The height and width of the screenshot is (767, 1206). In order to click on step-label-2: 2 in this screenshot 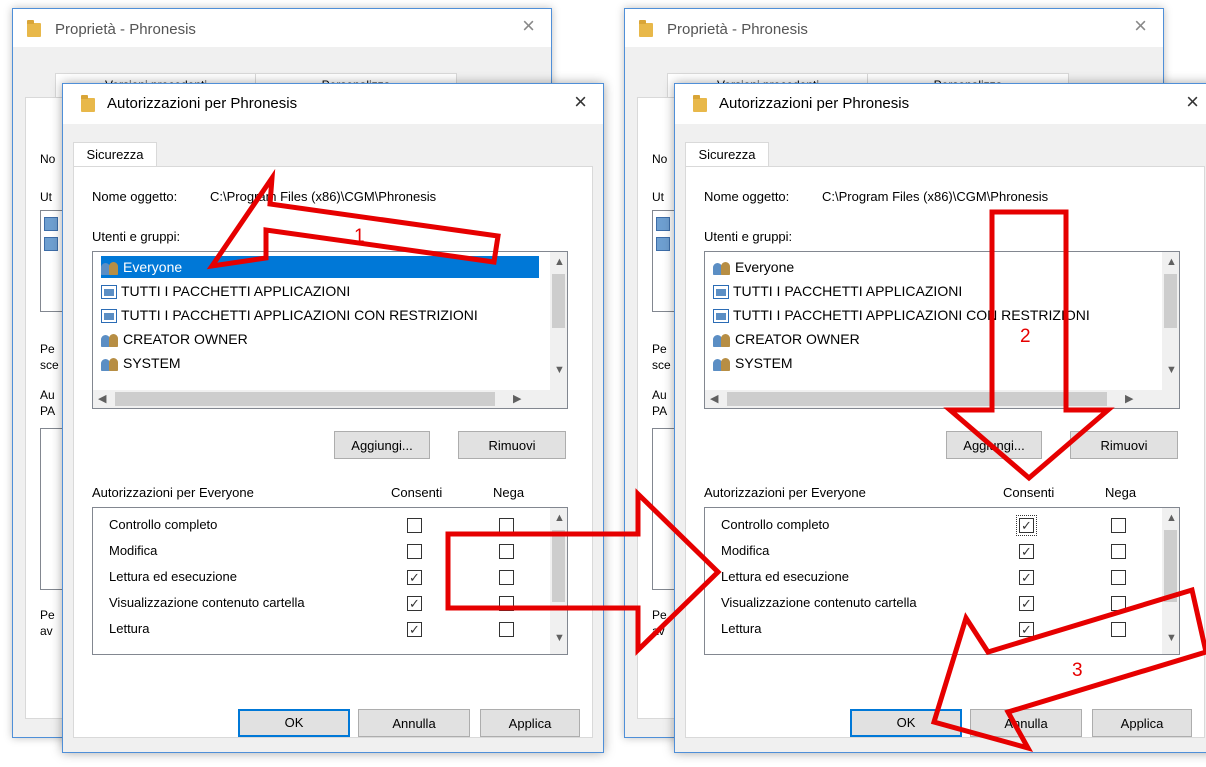, I will do `click(1025, 336)`.